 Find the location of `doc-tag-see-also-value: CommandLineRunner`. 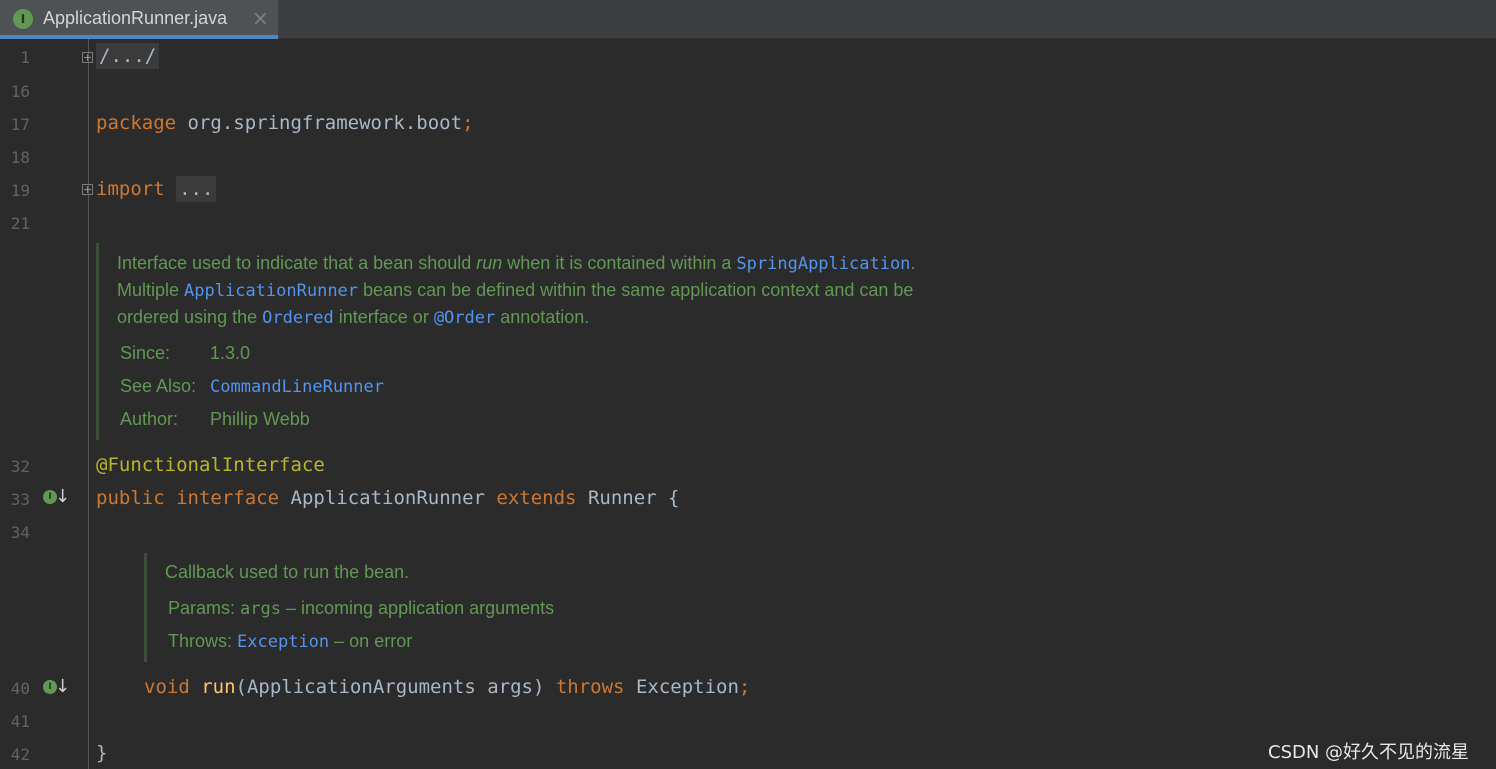

doc-tag-see-also-value: CommandLineRunner is located at coordinates (297, 386).